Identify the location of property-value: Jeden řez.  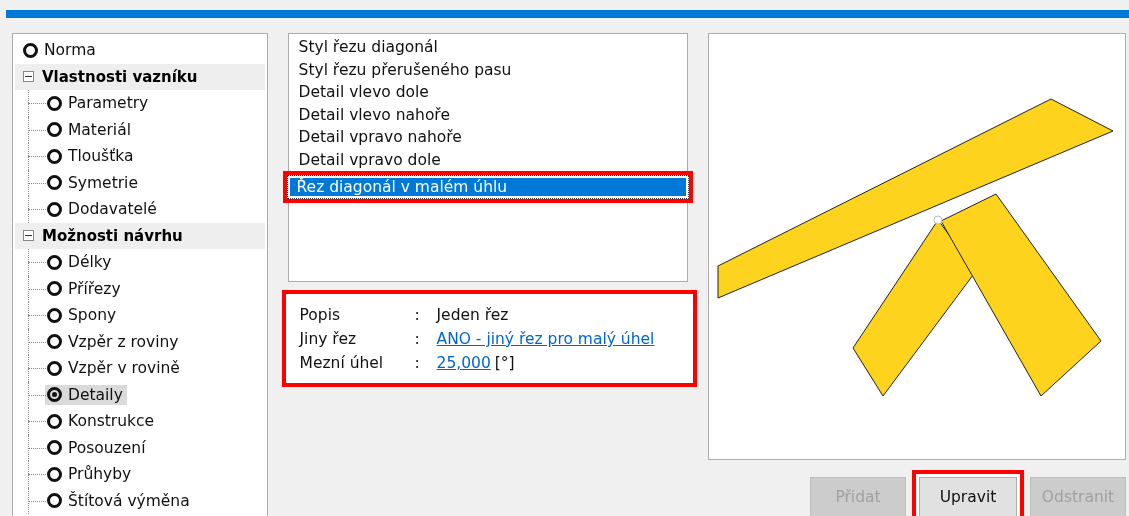
(472, 315).